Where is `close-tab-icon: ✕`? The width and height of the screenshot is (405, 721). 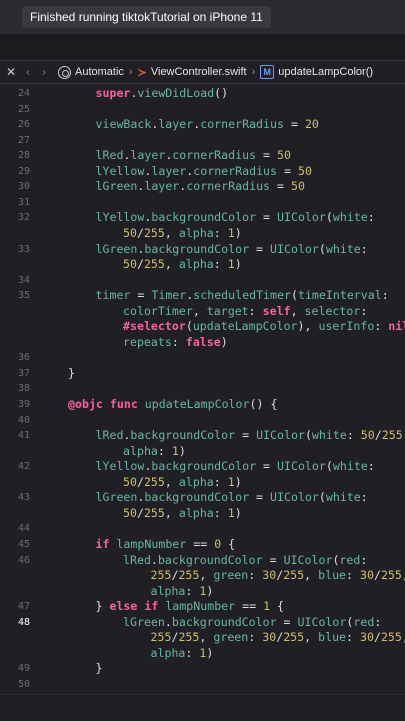
close-tab-icon: ✕ is located at coordinates (11, 72).